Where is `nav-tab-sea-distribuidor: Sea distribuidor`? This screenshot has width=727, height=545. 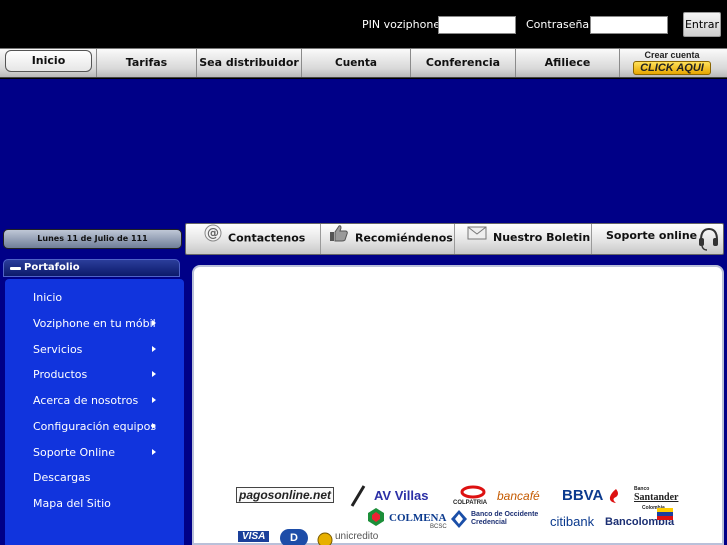
nav-tab-sea-distribuidor: Sea distribuidor is located at coordinates (249, 63).